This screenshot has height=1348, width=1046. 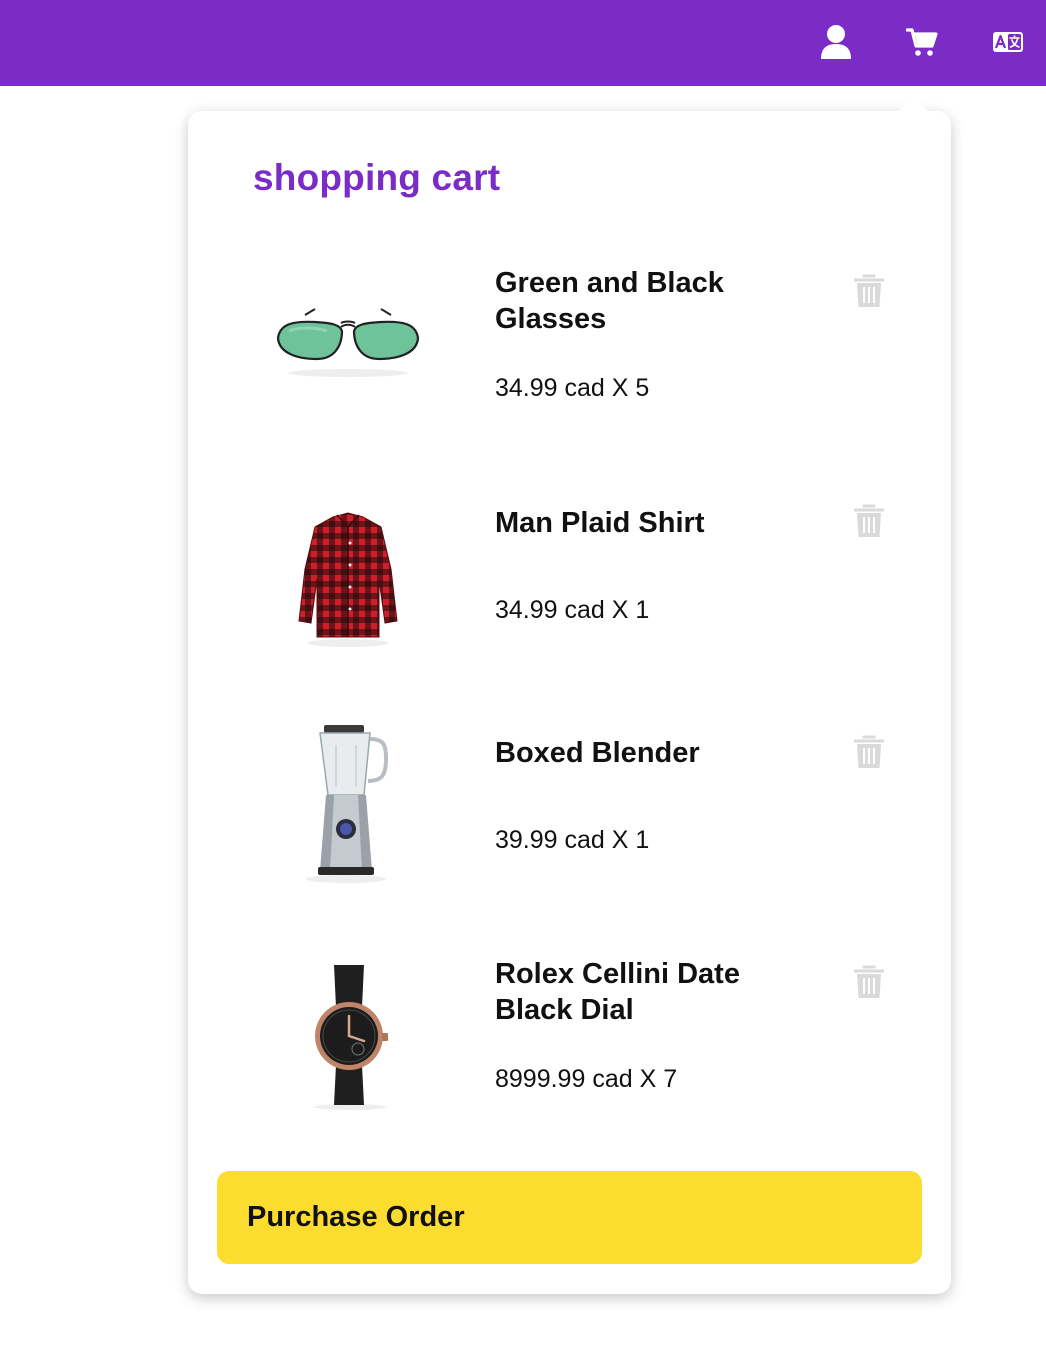 What do you see at coordinates (586, 1079) in the screenshot?
I see `item-price: 8999.99 cad X 7` at bounding box center [586, 1079].